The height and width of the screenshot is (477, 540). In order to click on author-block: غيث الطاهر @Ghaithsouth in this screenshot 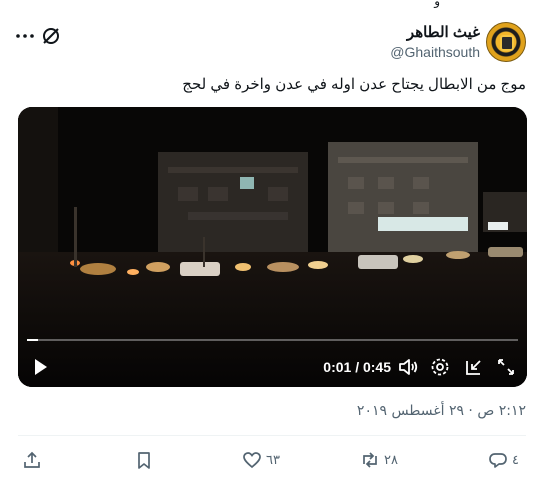, I will do `click(435, 43)`.